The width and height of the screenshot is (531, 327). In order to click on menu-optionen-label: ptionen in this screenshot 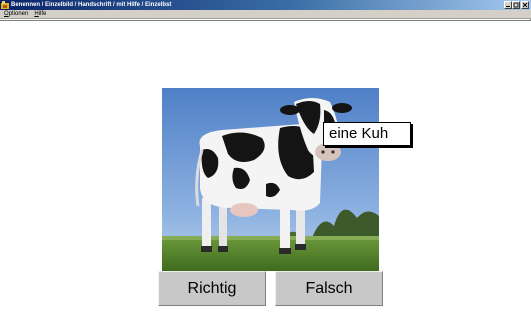, I will do `click(18, 13)`.